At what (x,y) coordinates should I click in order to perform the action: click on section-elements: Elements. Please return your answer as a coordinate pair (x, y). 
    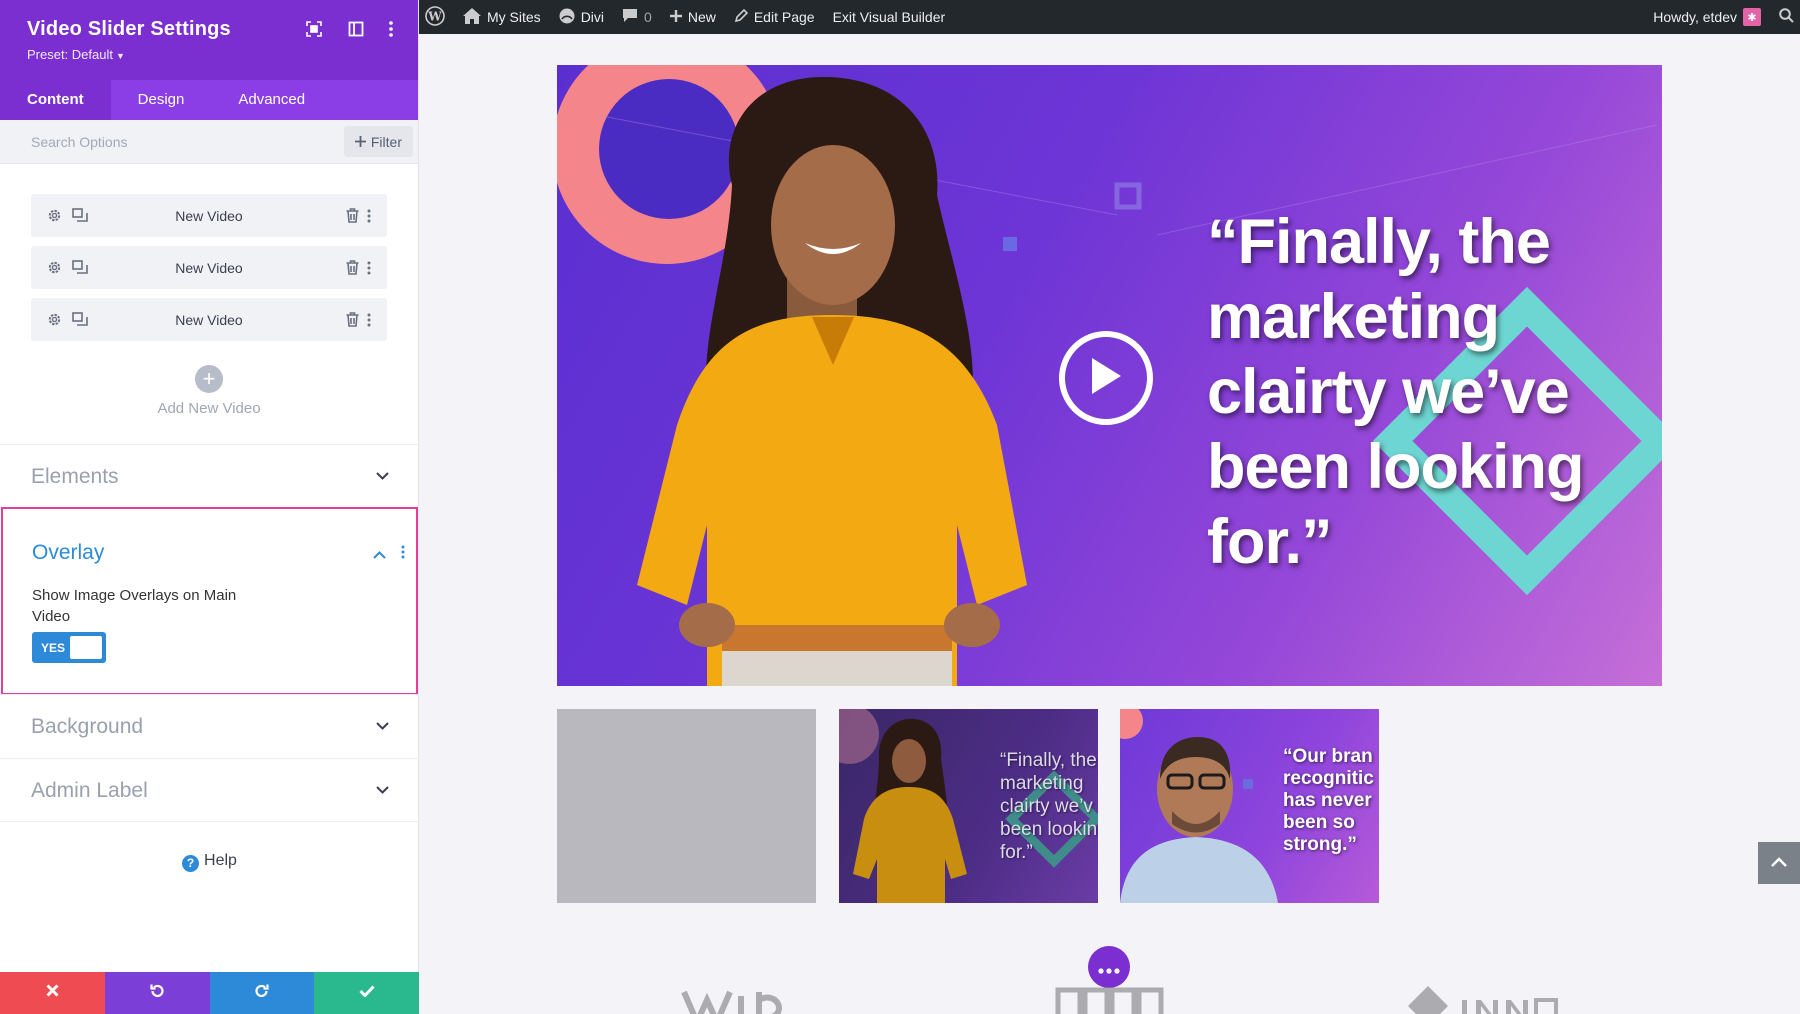
    Looking at the image, I should click on (209, 476).